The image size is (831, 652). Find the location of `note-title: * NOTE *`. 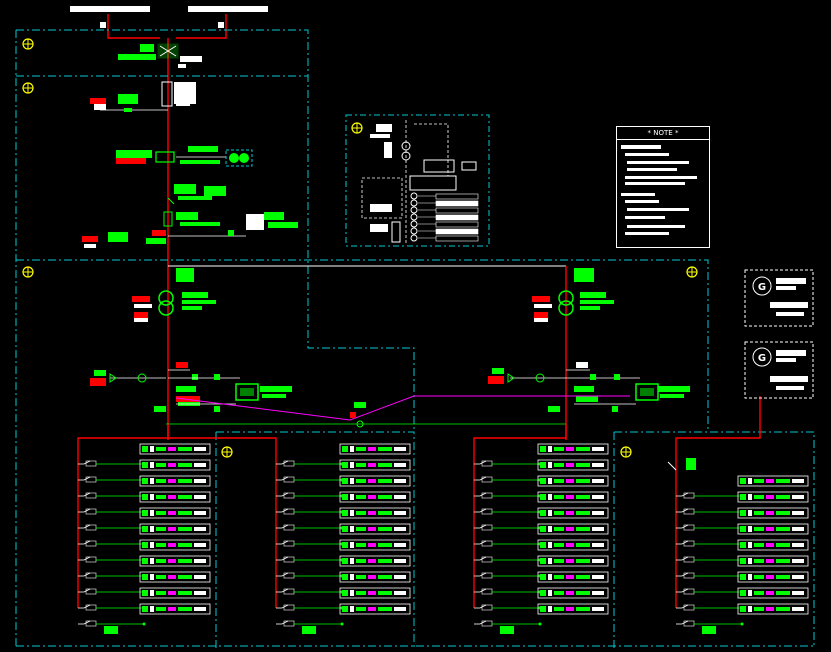

note-title: * NOTE * is located at coordinates (663, 133).